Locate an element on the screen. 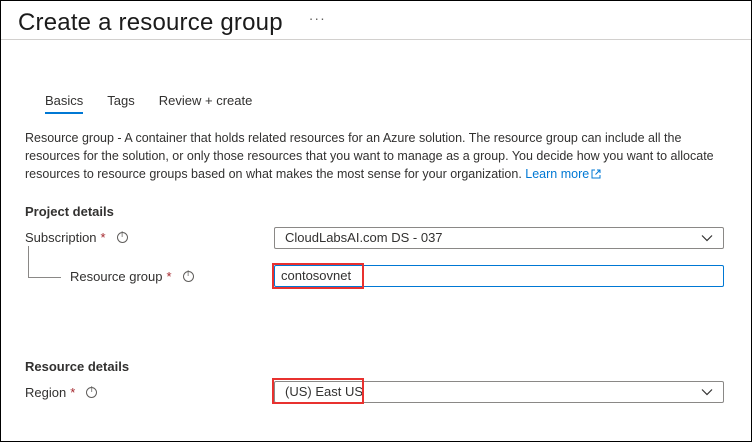  resource-group-input: contosovnet is located at coordinates (499, 276).